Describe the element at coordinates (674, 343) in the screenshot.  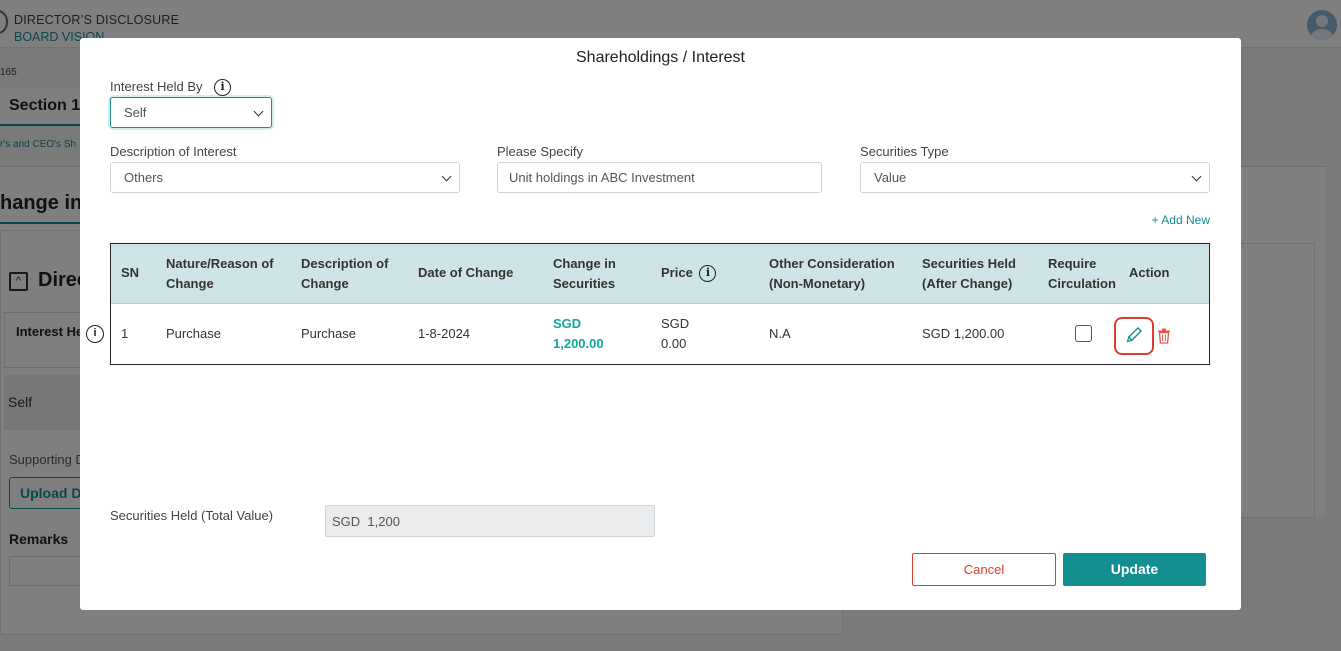
I see `cell-price-amount: 0.00` at that location.